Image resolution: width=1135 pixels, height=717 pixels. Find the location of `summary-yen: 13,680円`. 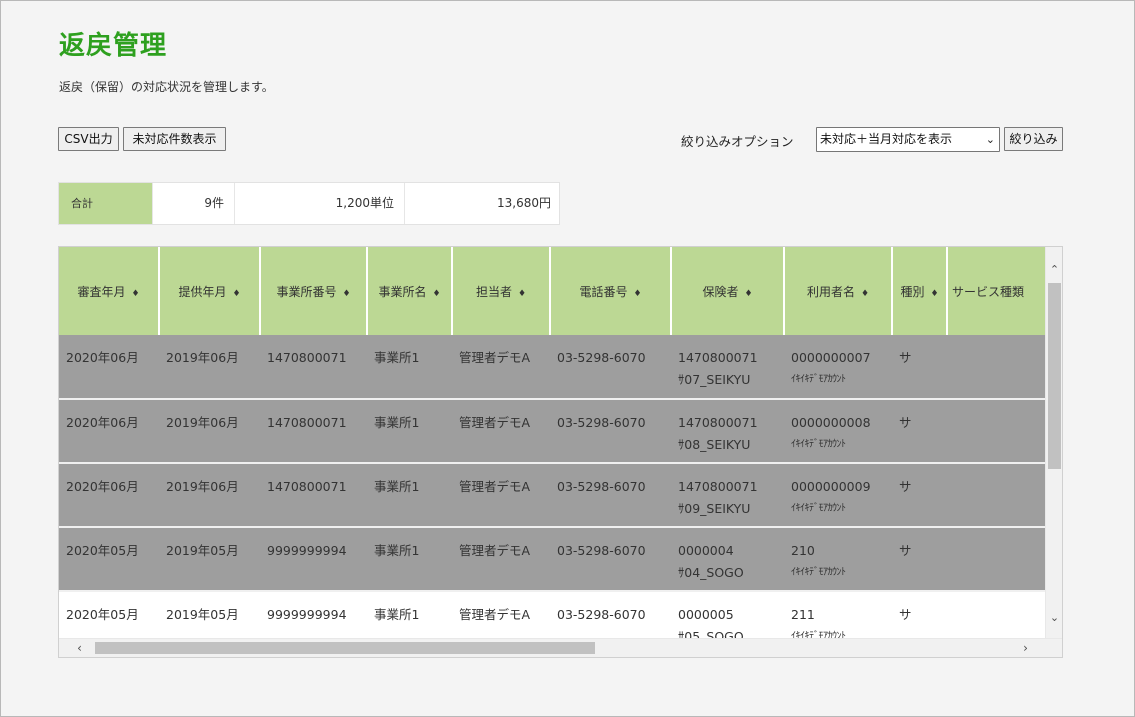

summary-yen: 13,680円 is located at coordinates (524, 203).